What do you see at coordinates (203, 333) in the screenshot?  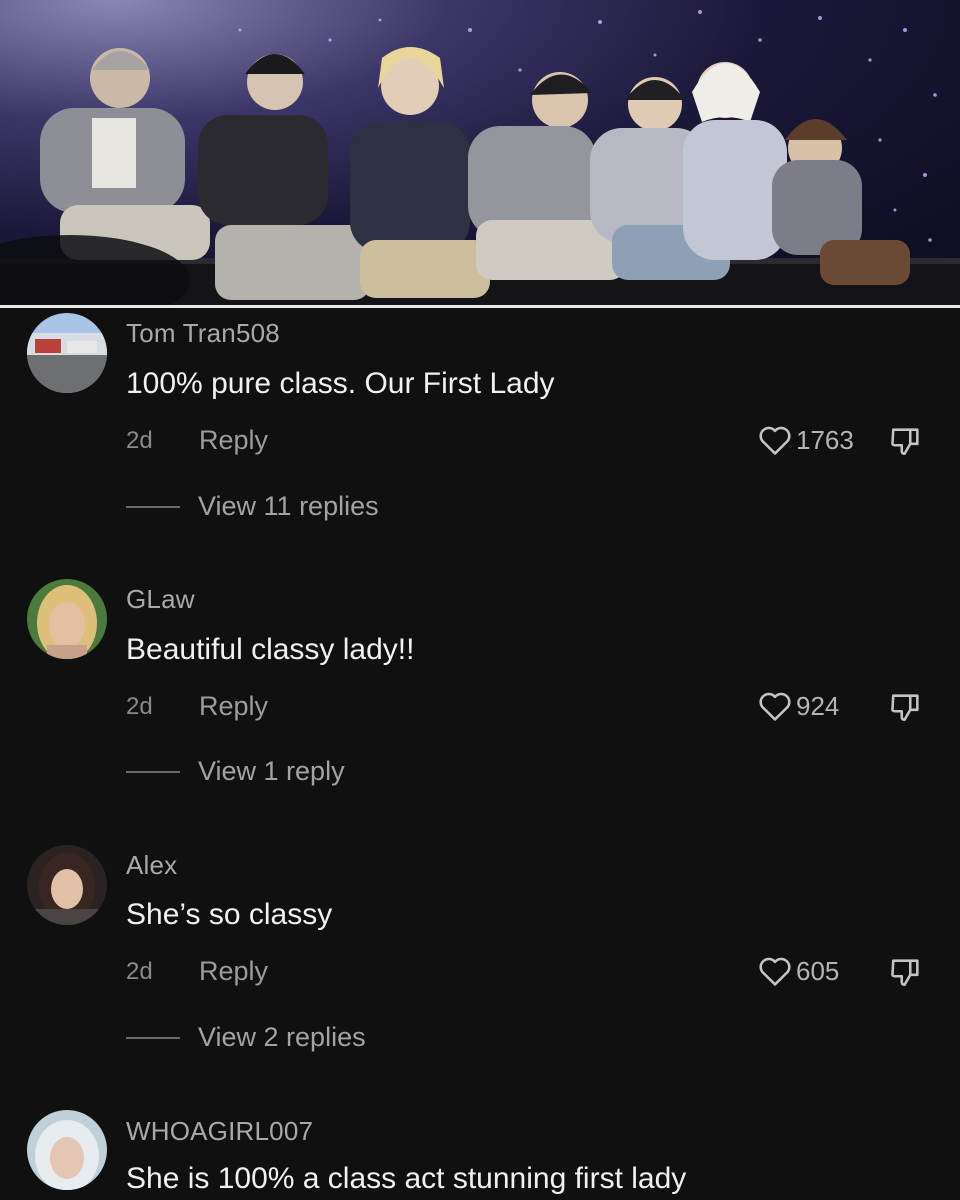 I see `comment-username: Tom Tran508` at bounding box center [203, 333].